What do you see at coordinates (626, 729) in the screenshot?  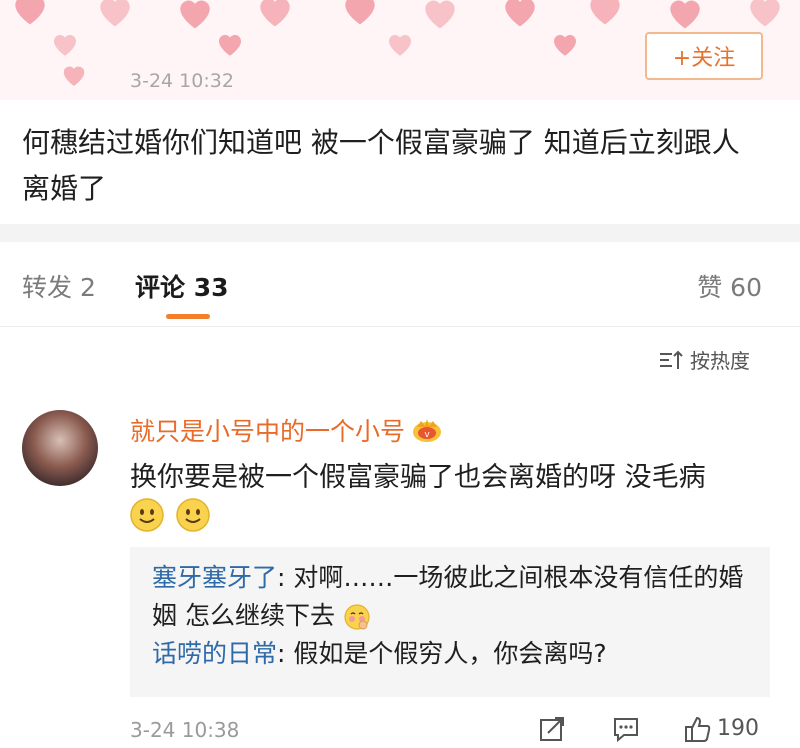 I see `comment-icon` at bounding box center [626, 729].